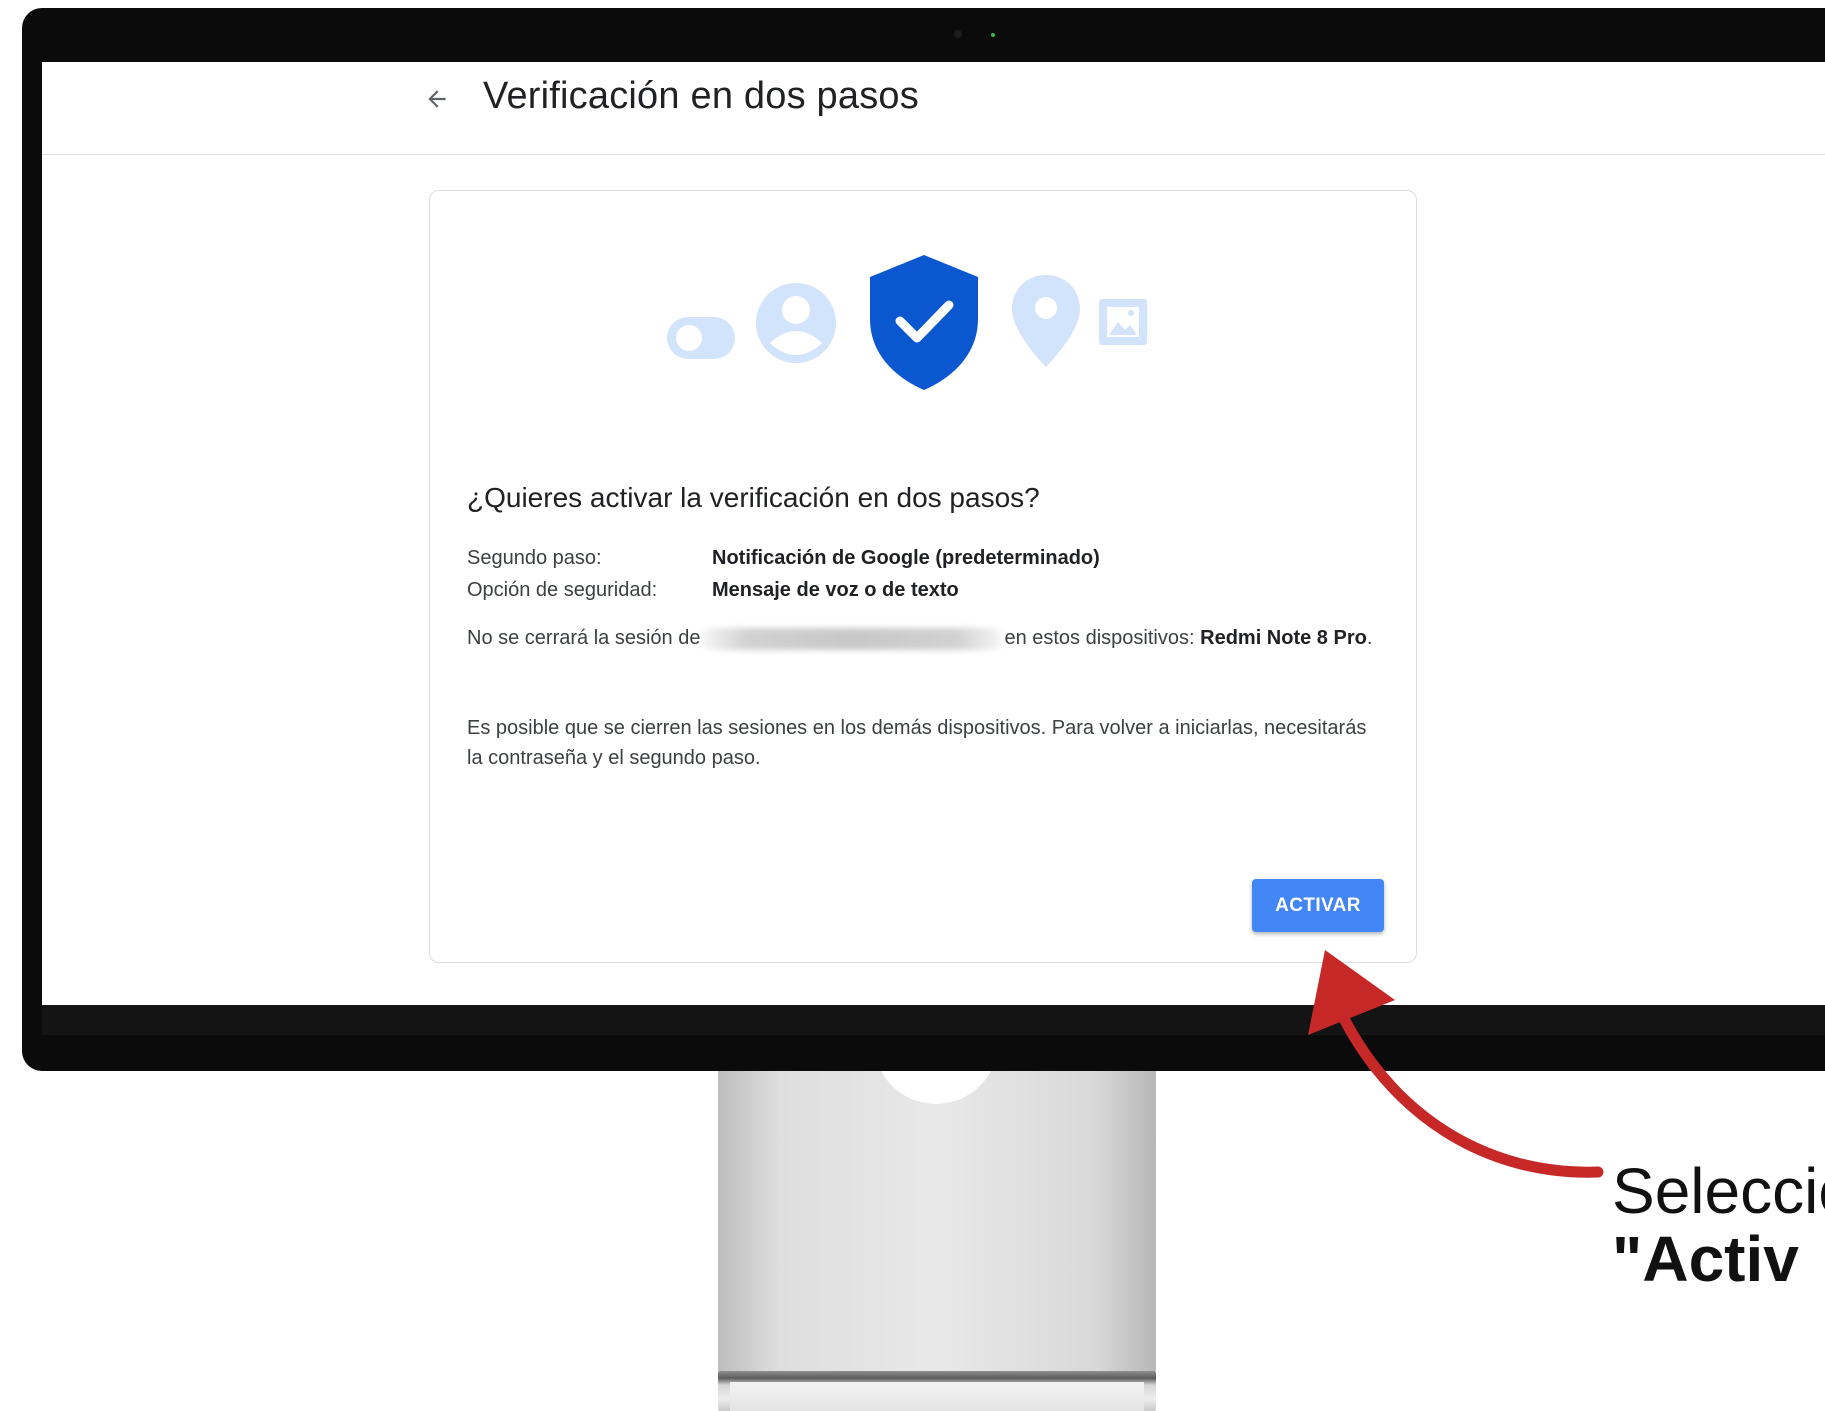 The image size is (1825, 1411). What do you see at coordinates (1456, 1064) in the screenshot?
I see `annotation-arrow` at bounding box center [1456, 1064].